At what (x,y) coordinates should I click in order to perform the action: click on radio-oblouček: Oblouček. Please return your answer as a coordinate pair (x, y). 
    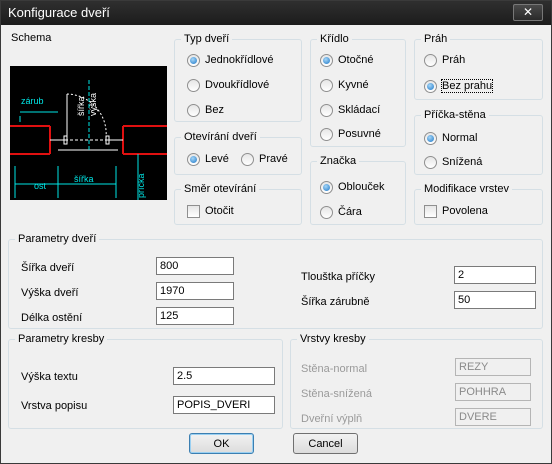
    Looking at the image, I should click on (352, 187).